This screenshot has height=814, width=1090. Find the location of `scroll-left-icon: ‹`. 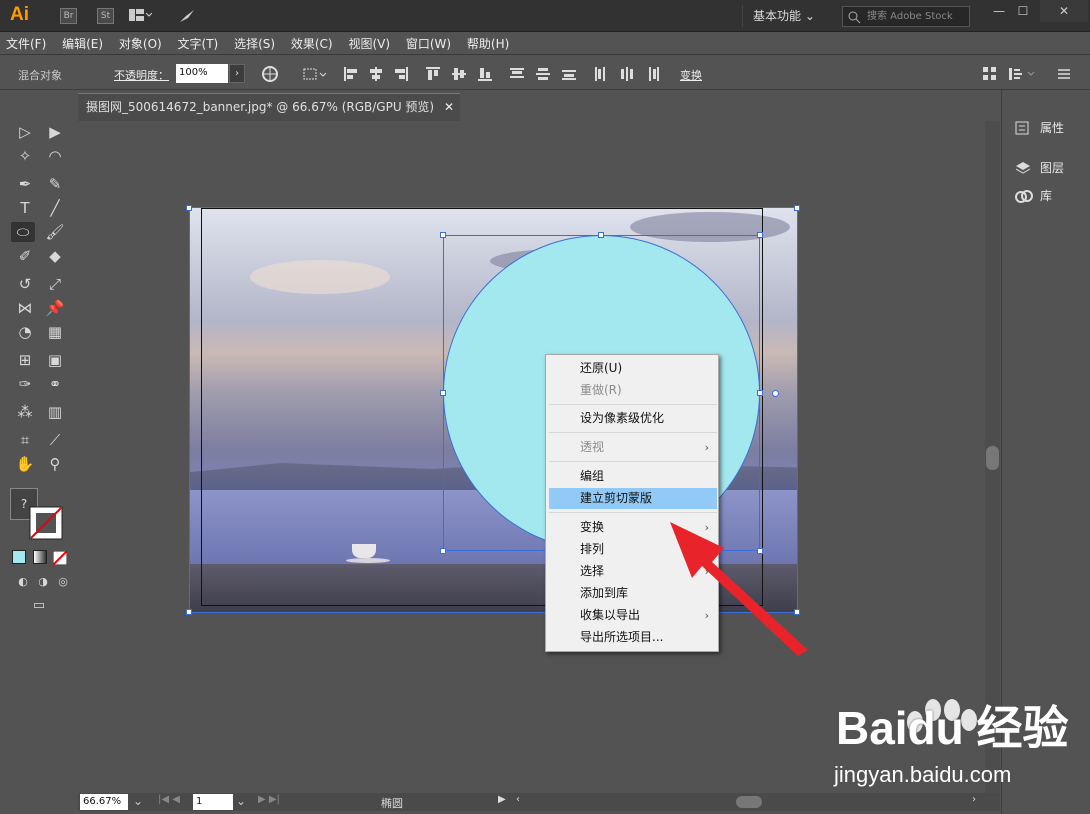

scroll-left-icon: ‹ is located at coordinates (518, 799).